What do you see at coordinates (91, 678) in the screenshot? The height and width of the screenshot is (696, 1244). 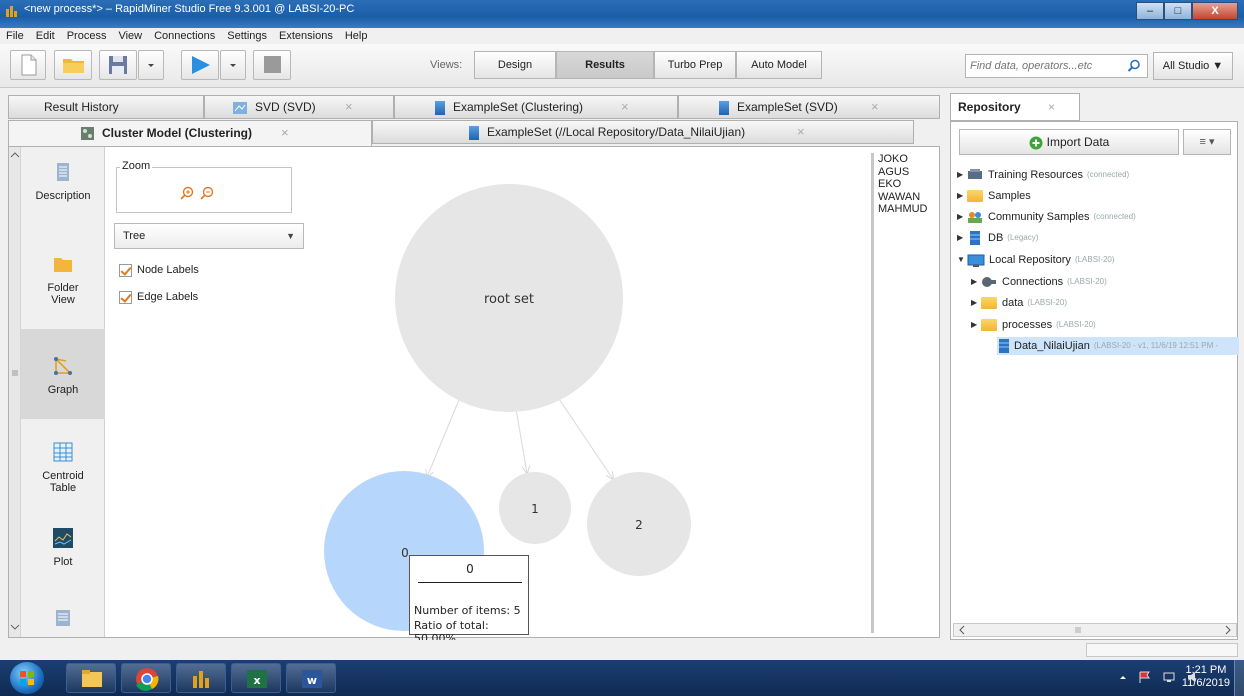 I see `taskbar-explorer` at bounding box center [91, 678].